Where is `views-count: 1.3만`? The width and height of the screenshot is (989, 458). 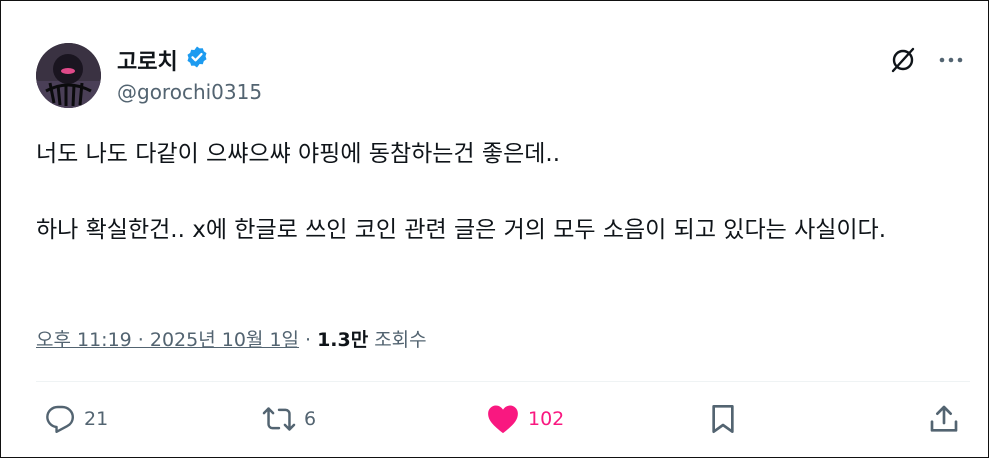 views-count: 1.3만 is located at coordinates (343, 340).